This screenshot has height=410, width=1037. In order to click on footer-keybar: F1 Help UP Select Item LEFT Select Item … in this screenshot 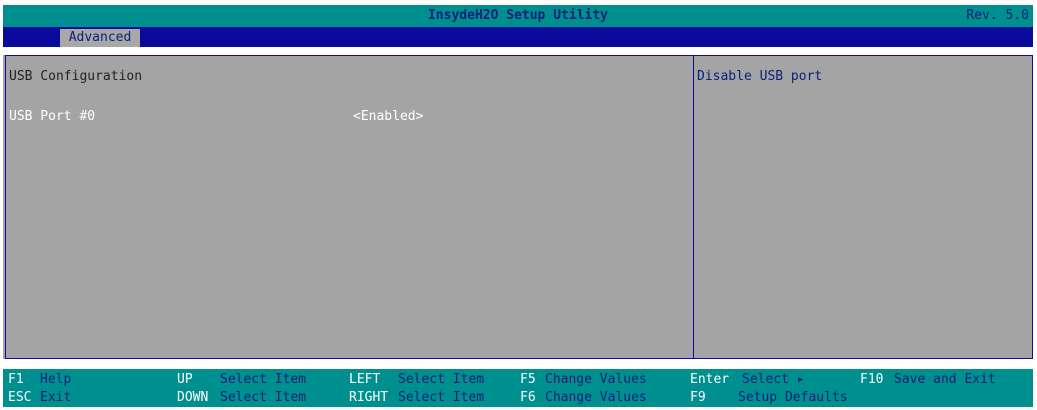, I will do `click(518, 388)`.